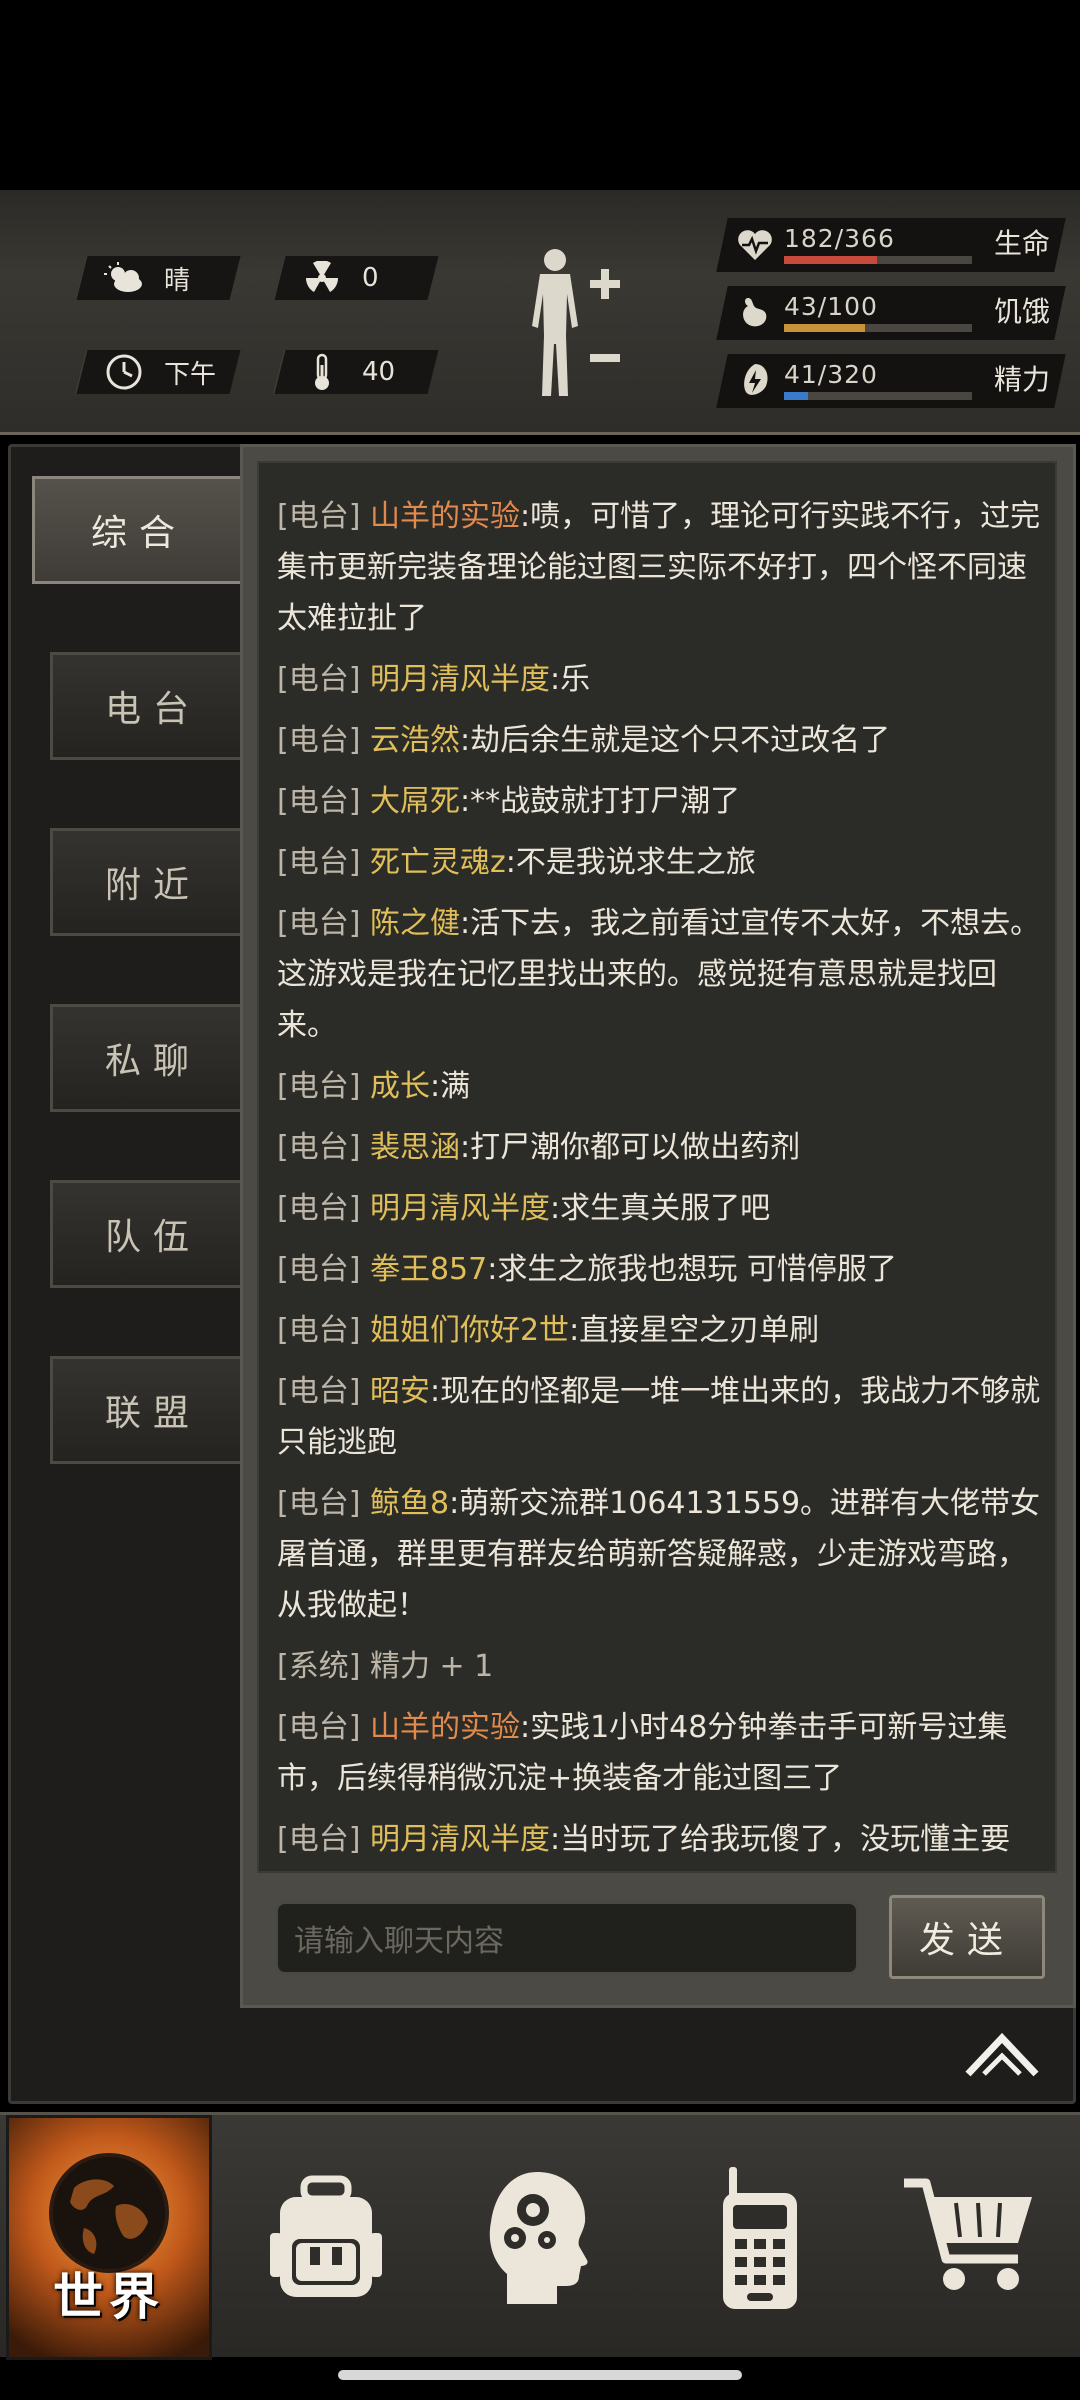 The image size is (1080, 2400). I want to click on send-button: 发送, so click(967, 1937).